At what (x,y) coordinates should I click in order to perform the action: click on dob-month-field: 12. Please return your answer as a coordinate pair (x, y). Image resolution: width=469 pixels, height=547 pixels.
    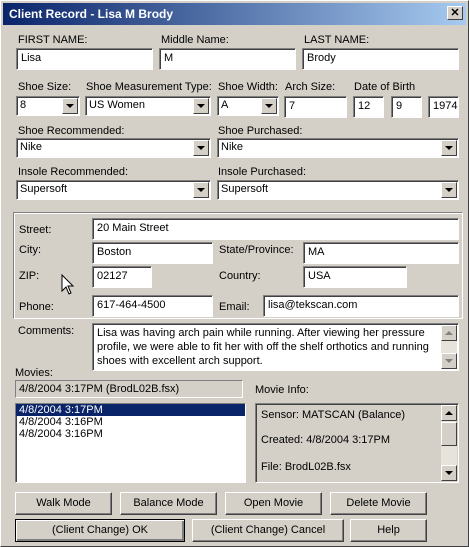
    Looking at the image, I should click on (368, 107).